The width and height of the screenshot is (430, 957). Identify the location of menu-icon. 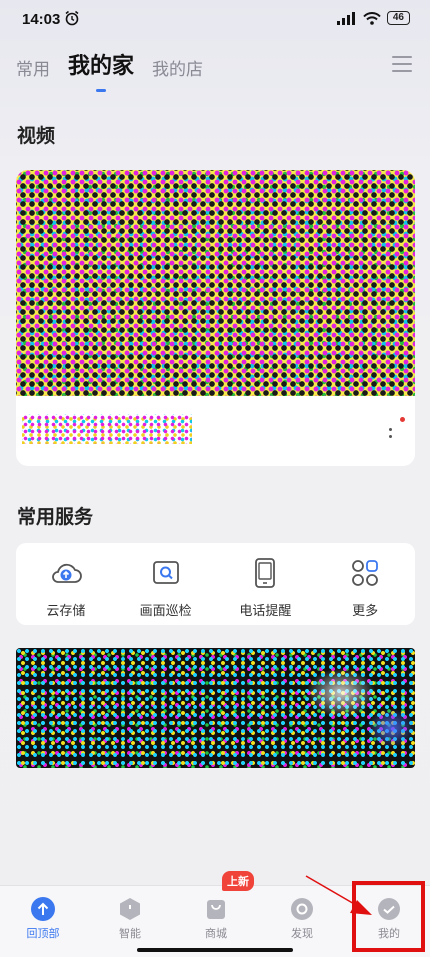
(402, 64).